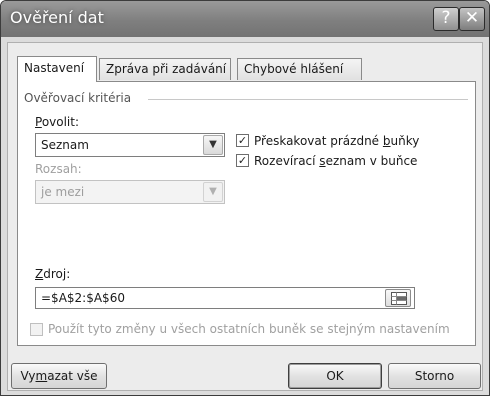 The height and width of the screenshot is (396, 490). I want to click on data-select: je mezi ▼, so click(130, 192).